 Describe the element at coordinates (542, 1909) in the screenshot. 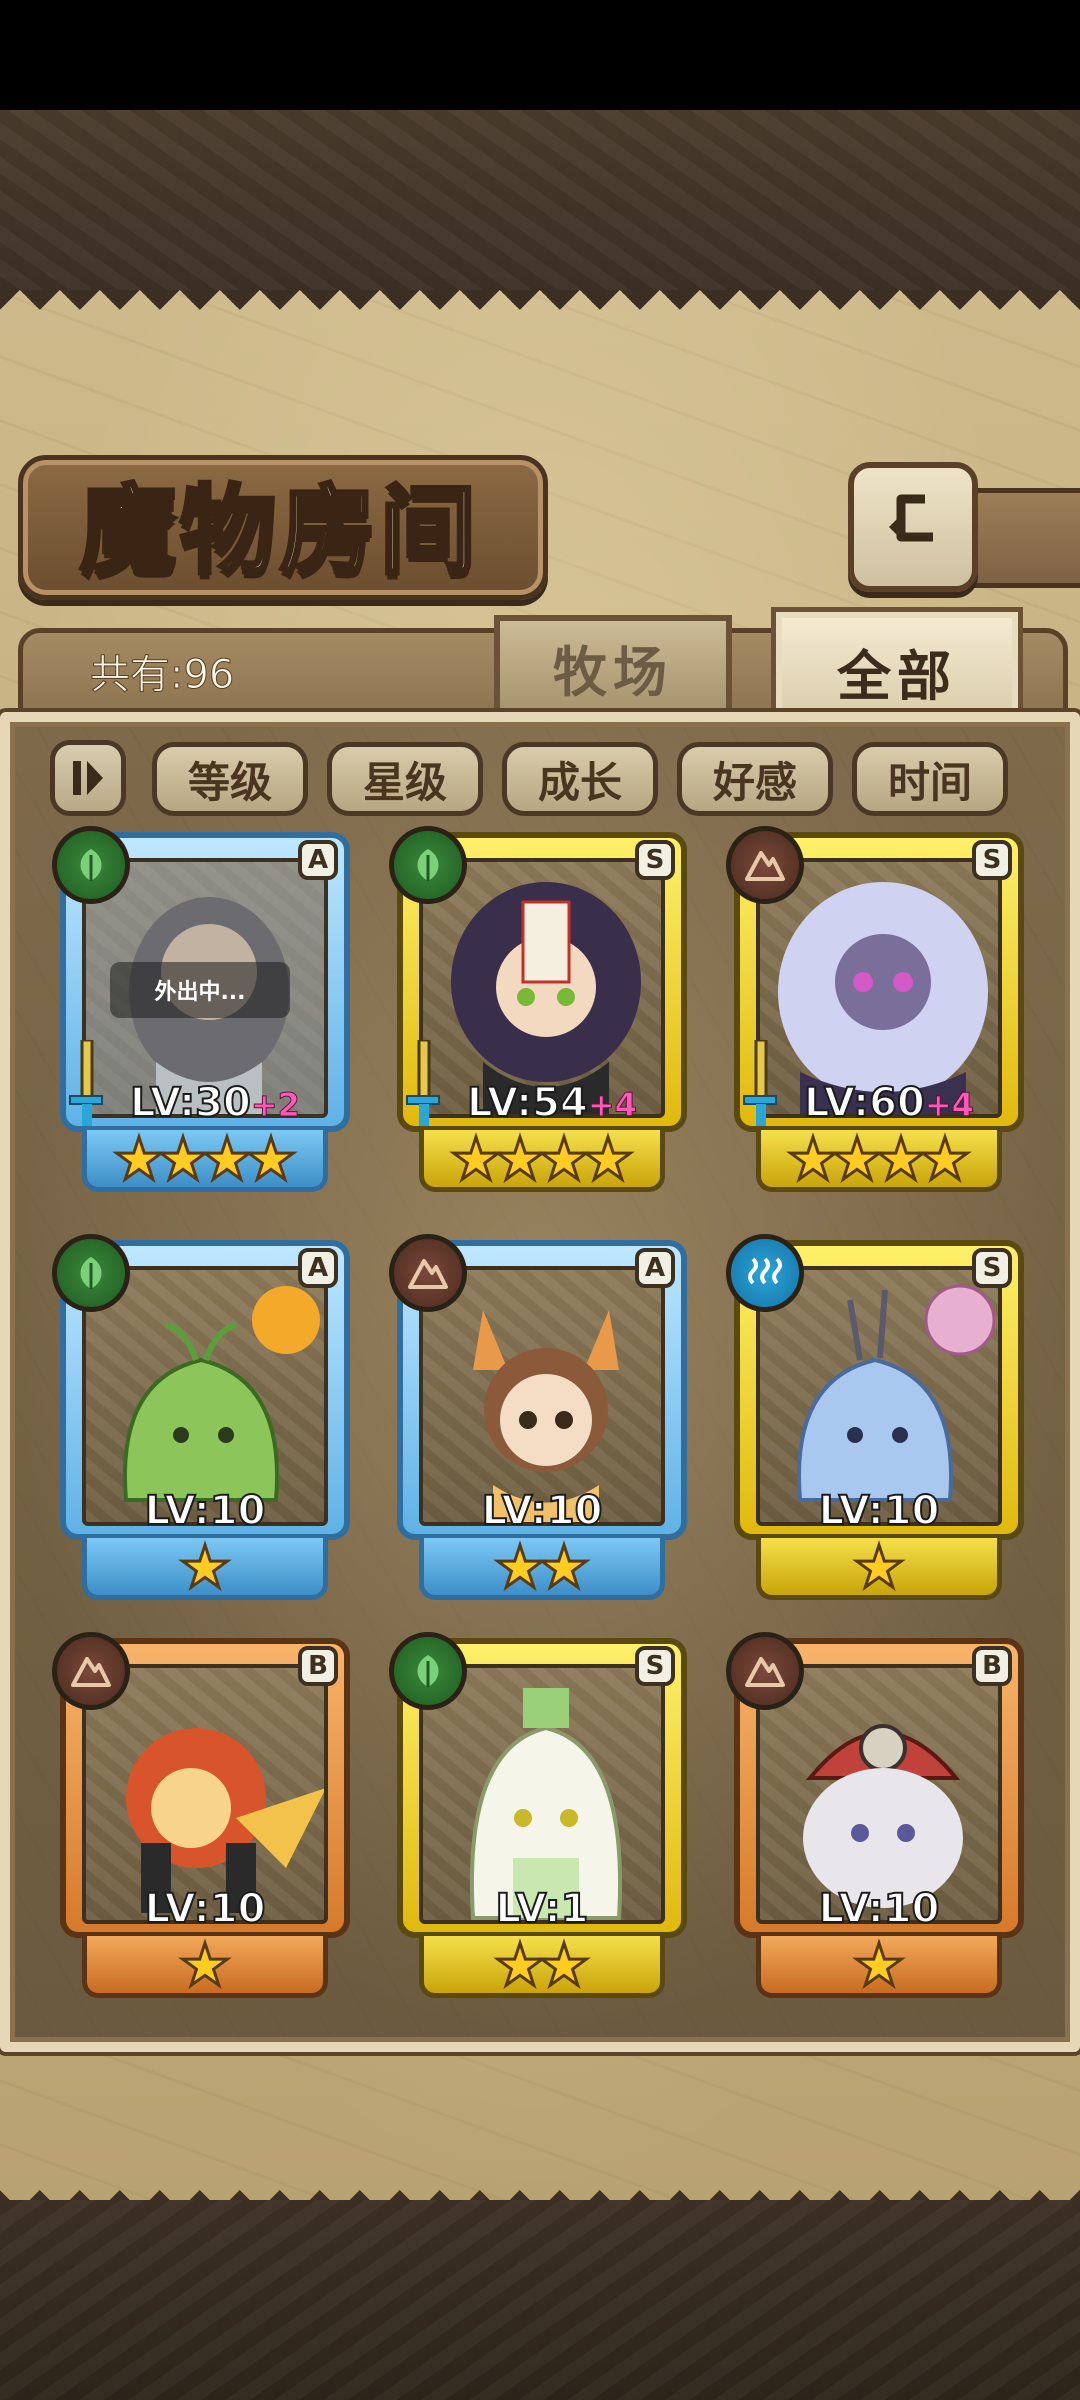

I see `level-text: LV:1` at that location.